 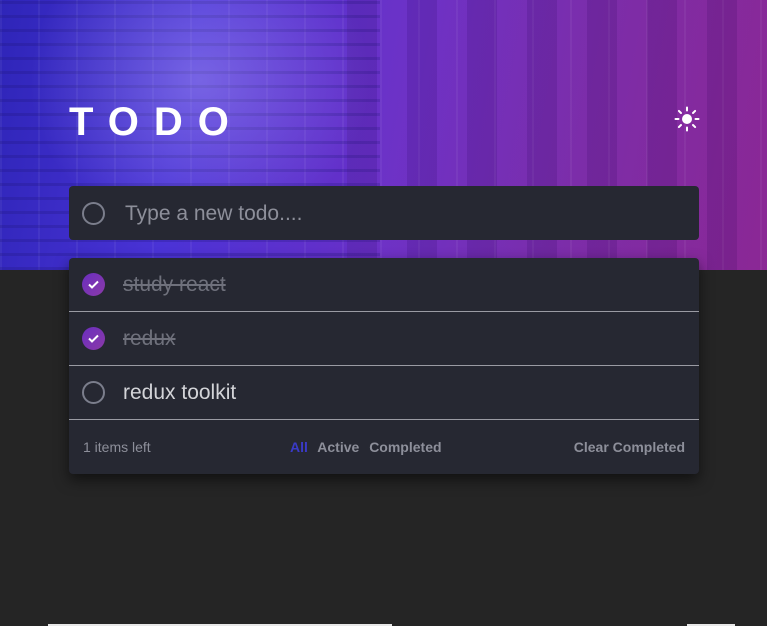 I want to click on sun-icon, so click(x=687, y=119).